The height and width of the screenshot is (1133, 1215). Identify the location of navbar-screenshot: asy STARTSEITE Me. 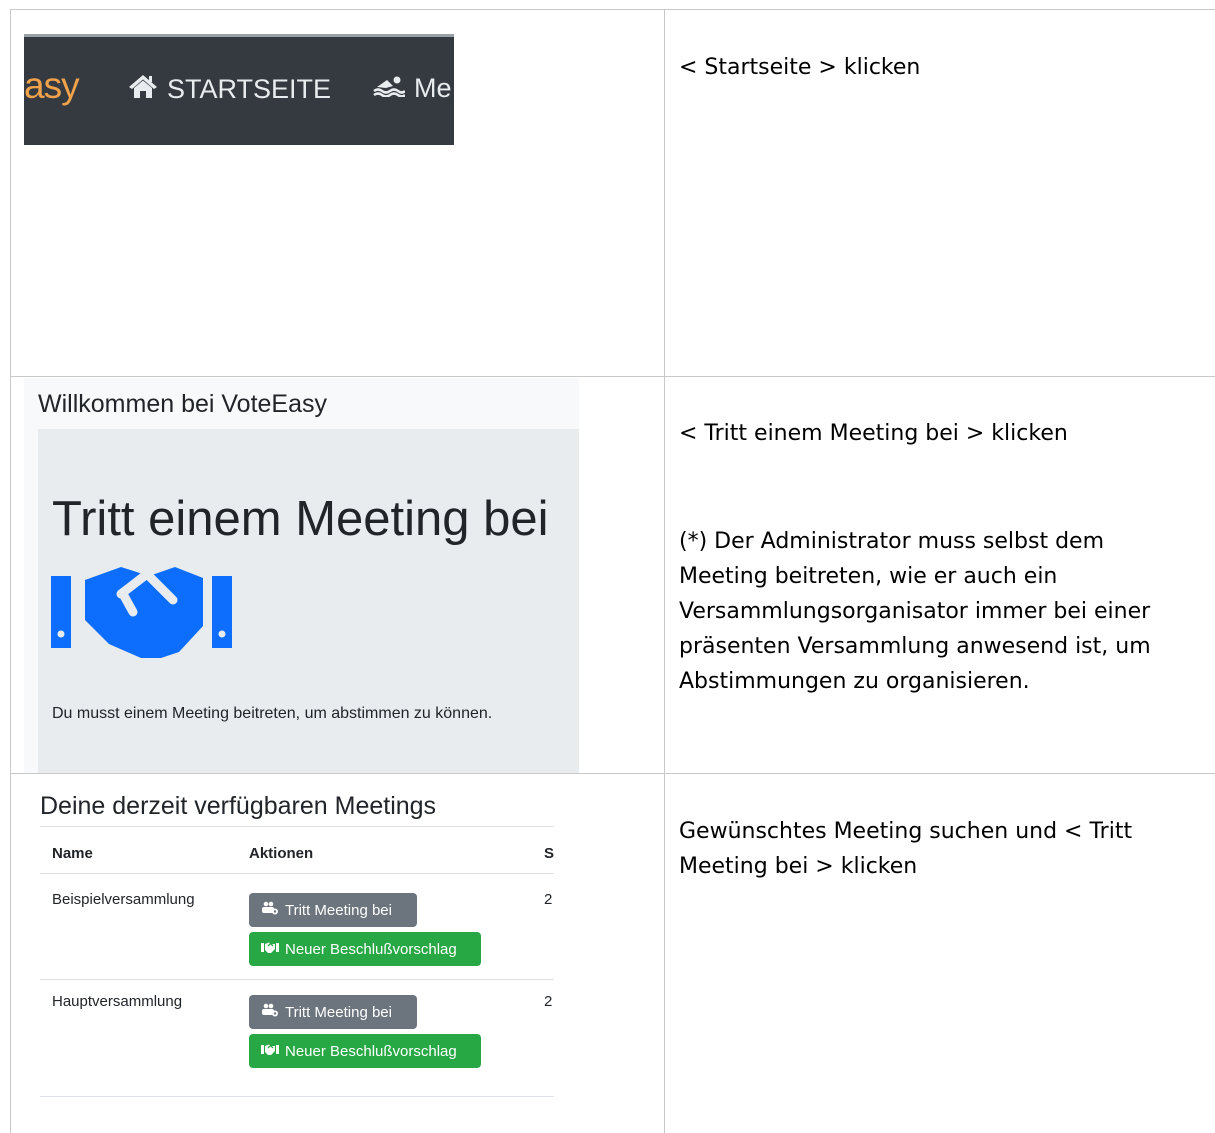
(239, 77).